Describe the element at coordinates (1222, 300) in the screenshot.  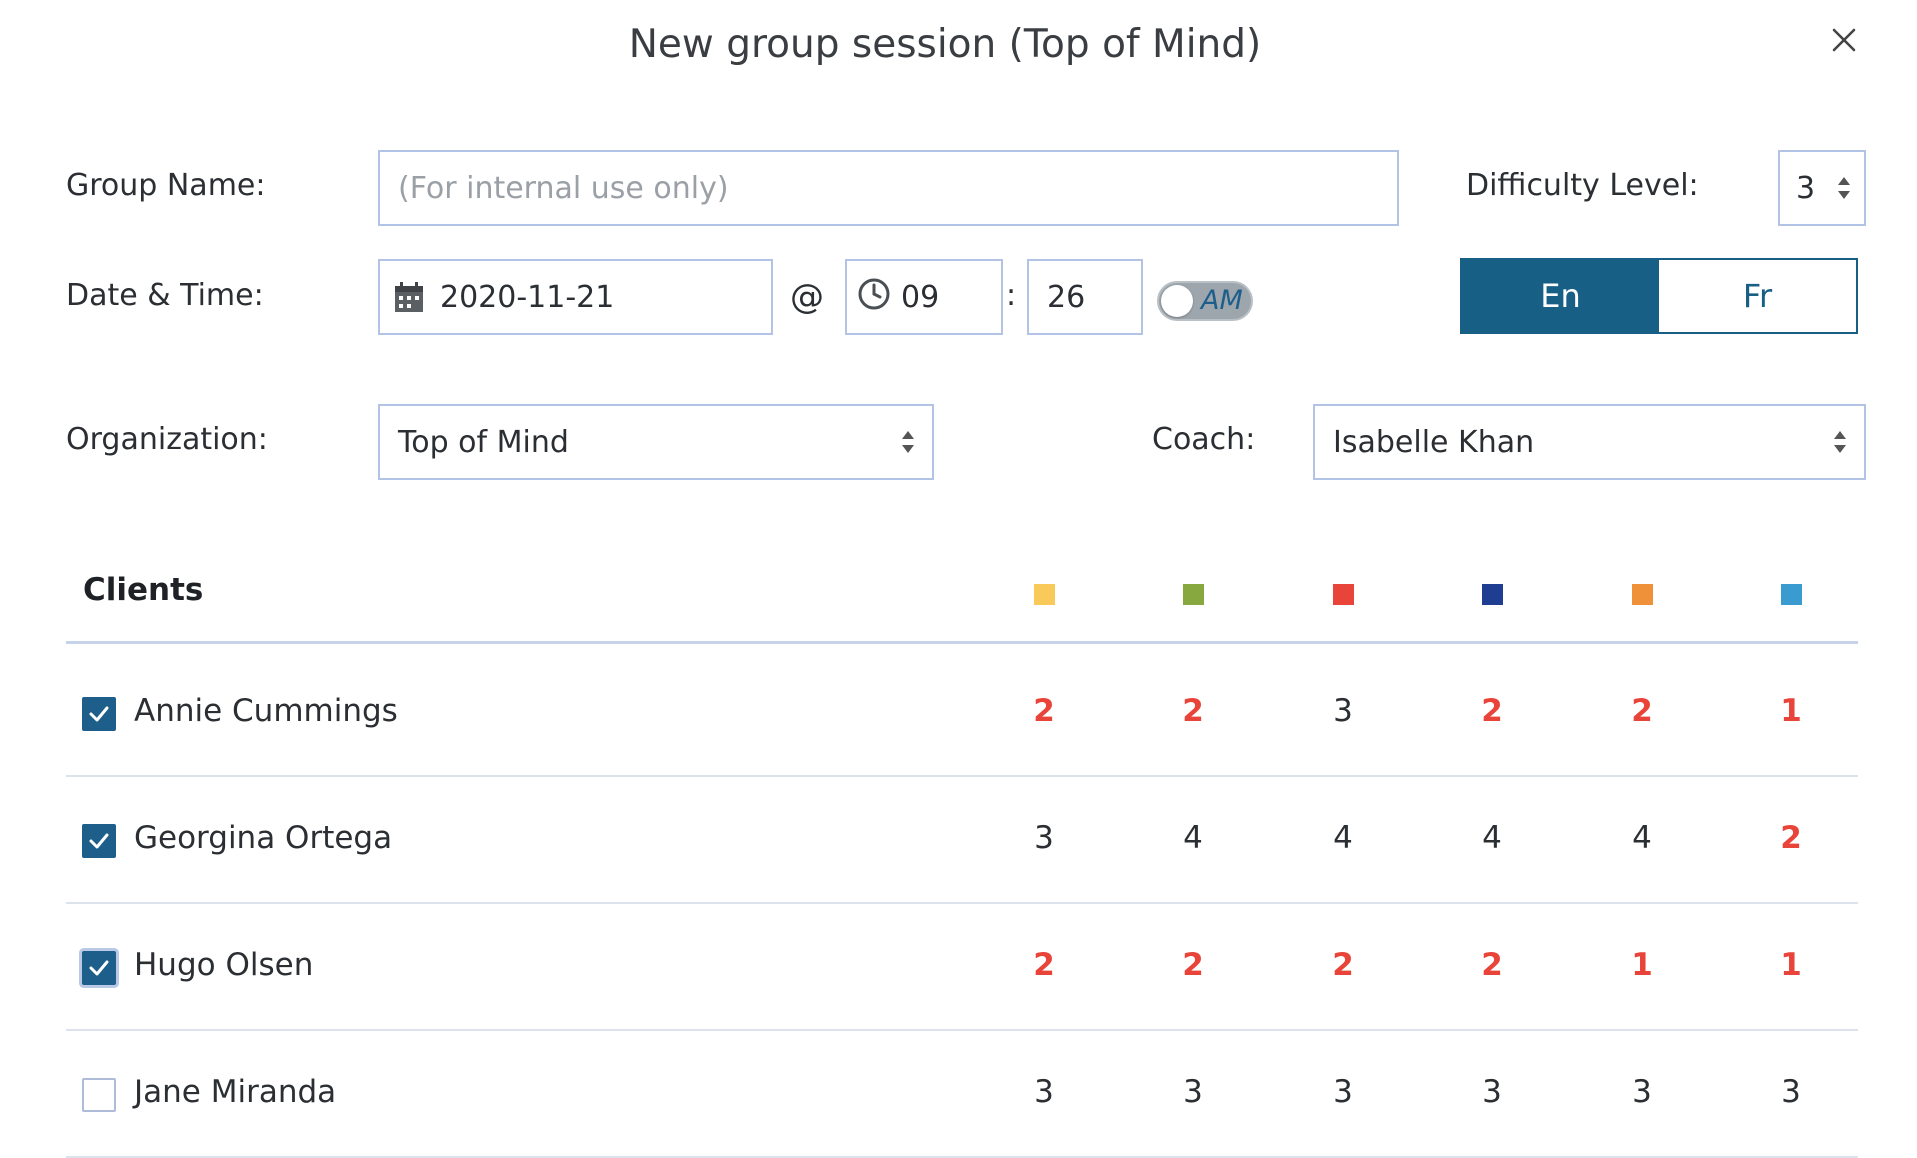
I see `am-pm-label: AM` at that location.